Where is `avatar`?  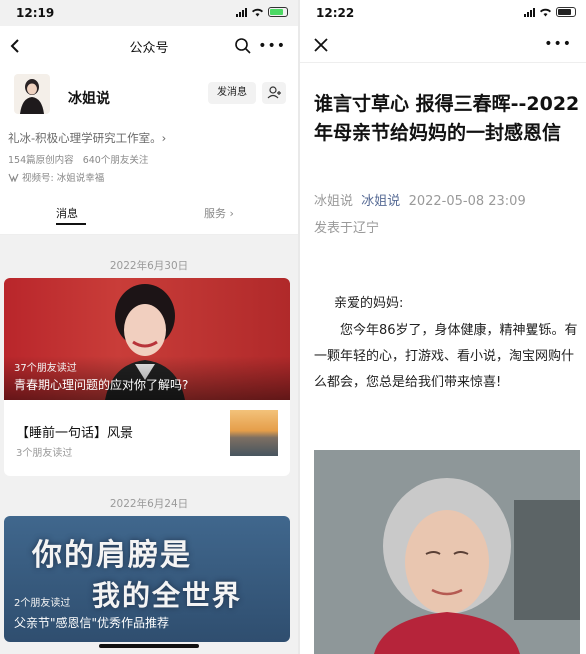
avatar is located at coordinates (32, 94).